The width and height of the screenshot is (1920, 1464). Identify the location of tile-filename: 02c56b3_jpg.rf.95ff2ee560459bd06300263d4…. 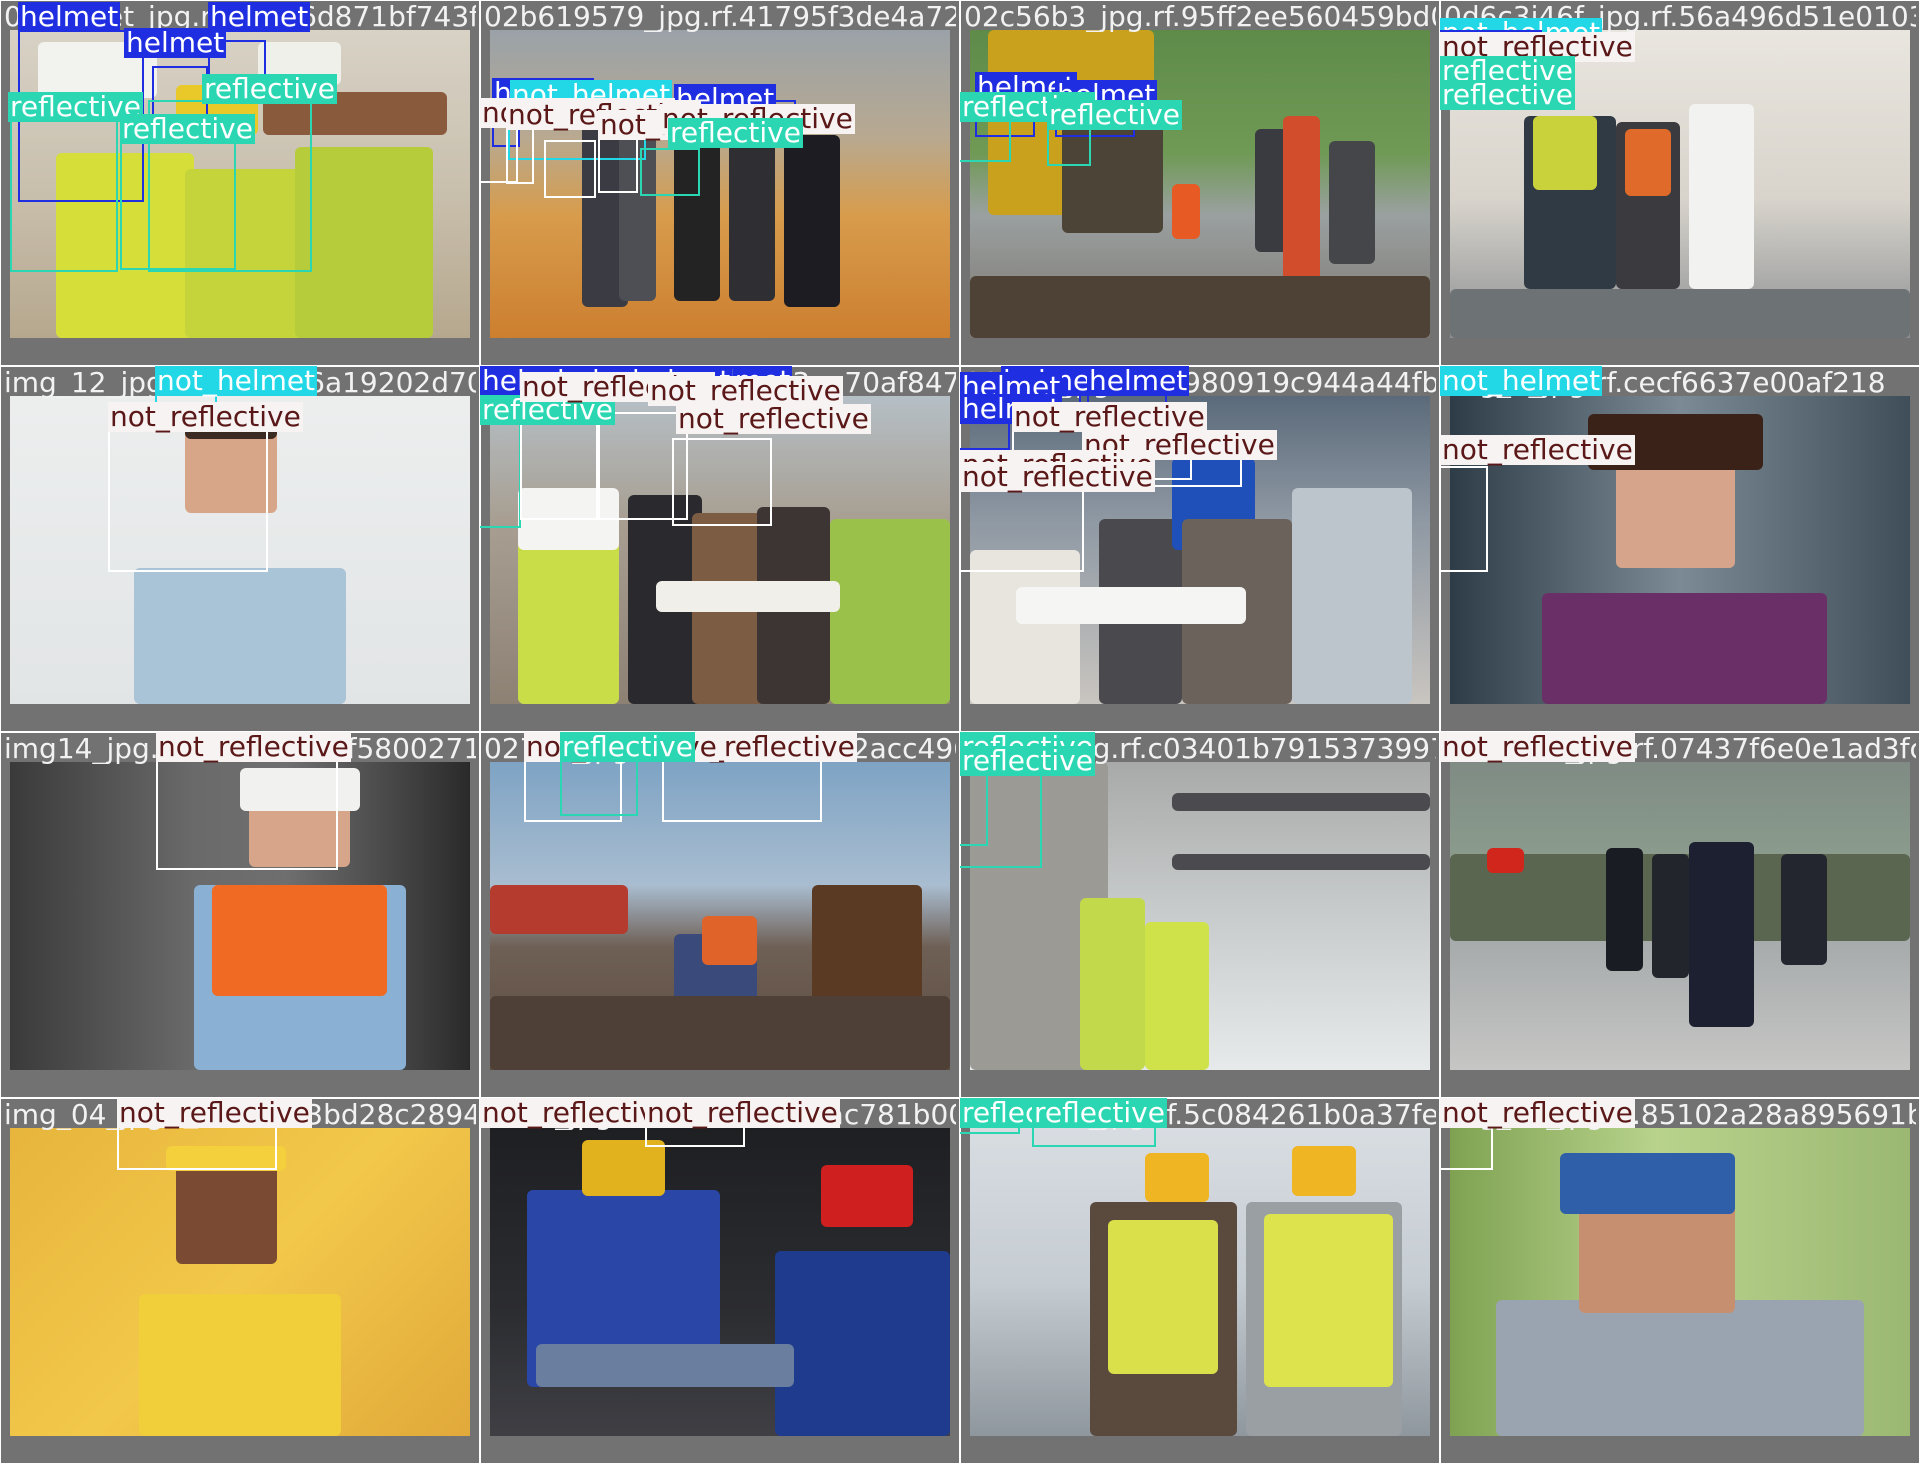
(1200, 17).